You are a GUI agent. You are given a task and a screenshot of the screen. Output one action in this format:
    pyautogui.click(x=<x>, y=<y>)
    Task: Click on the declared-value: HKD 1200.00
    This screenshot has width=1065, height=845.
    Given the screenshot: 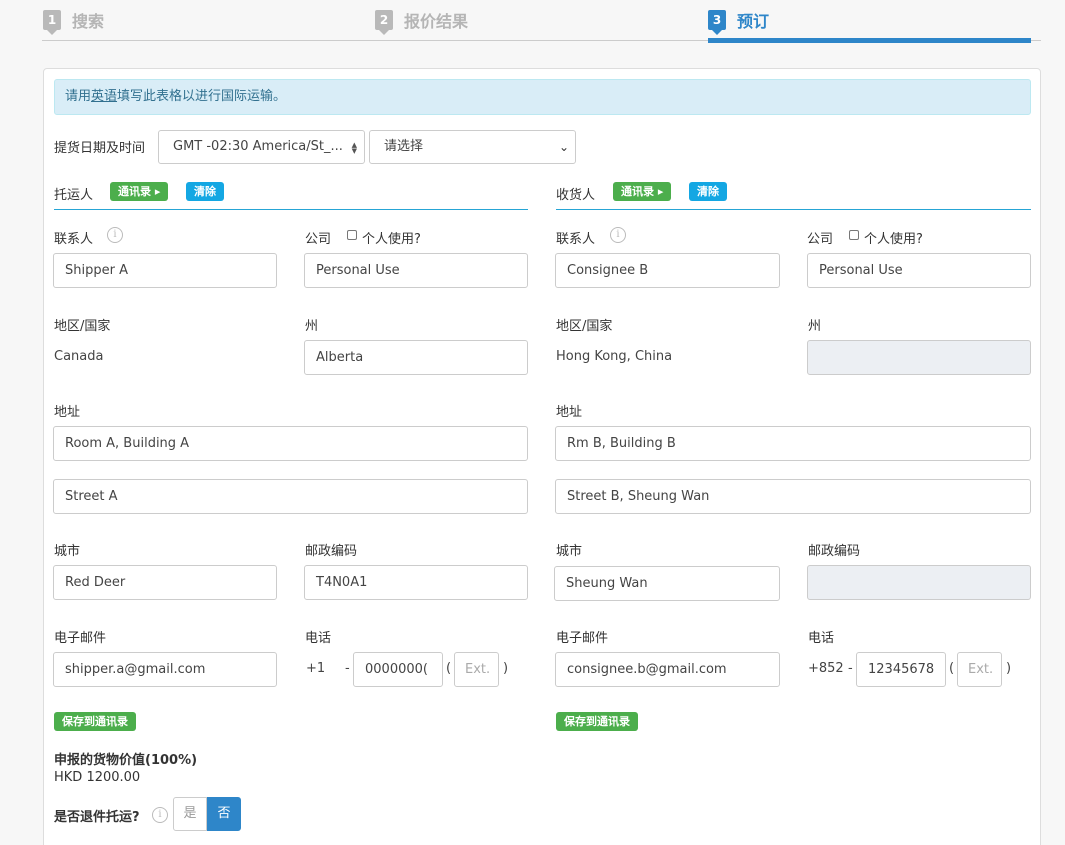 What is the action you would take?
    pyautogui.click(x=97, y=777)
    